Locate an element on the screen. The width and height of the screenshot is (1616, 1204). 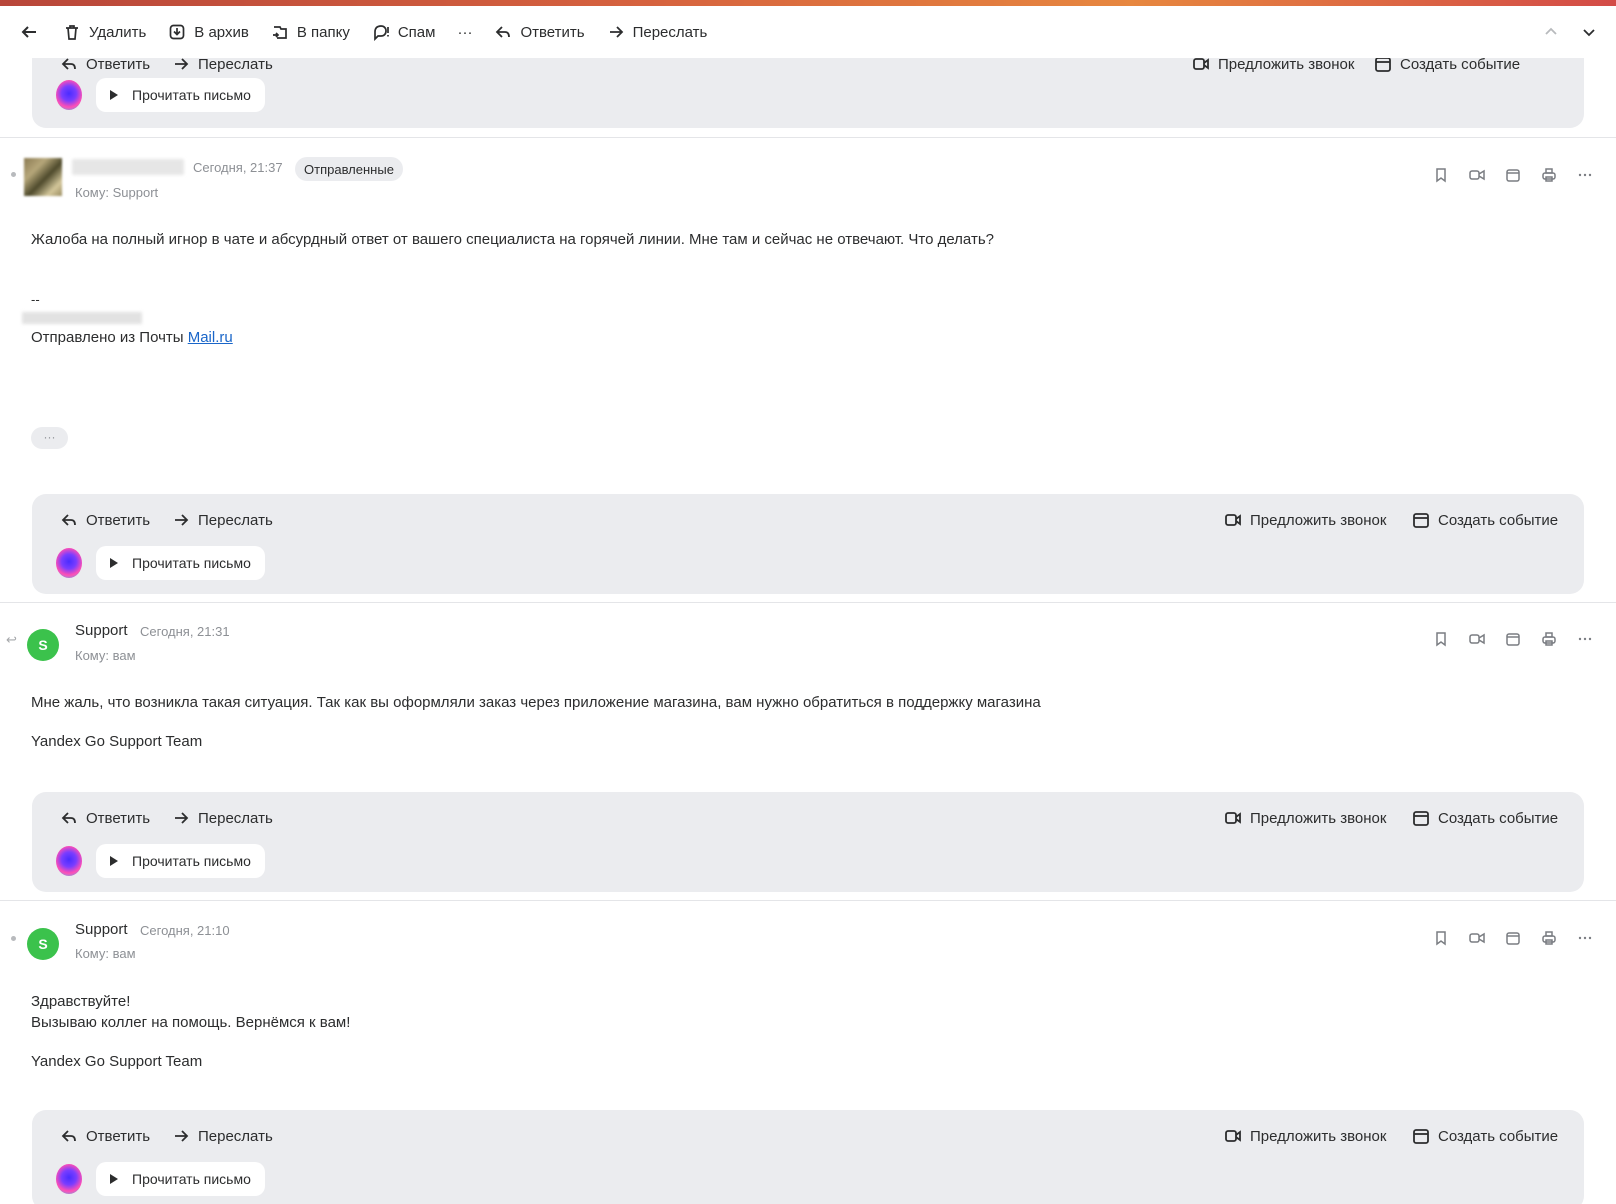
chevron-up-icon is located at coordinates (1551, 32).